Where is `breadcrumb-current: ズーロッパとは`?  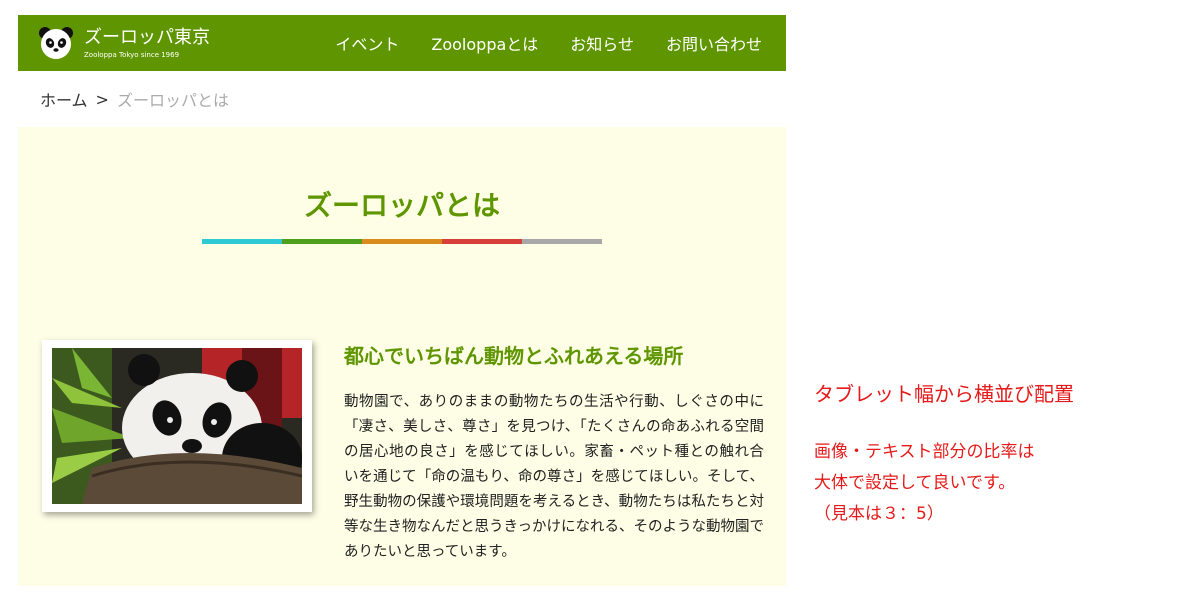 breadcrumb-current: ズーロッパとは is located at coordinates (172, 100).